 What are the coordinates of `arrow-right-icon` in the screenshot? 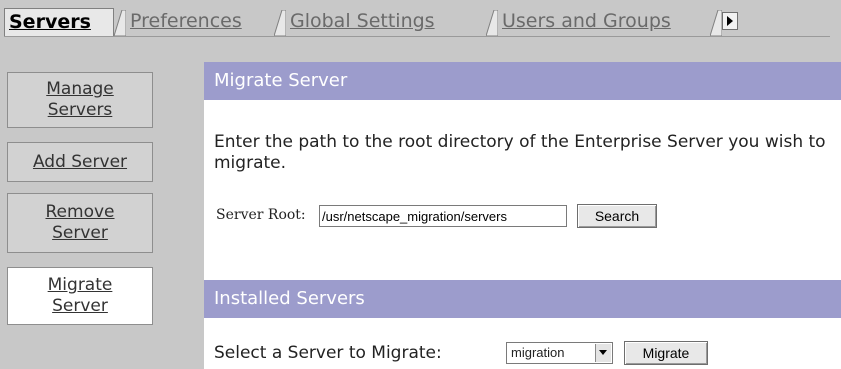 It's located at (730, 21).